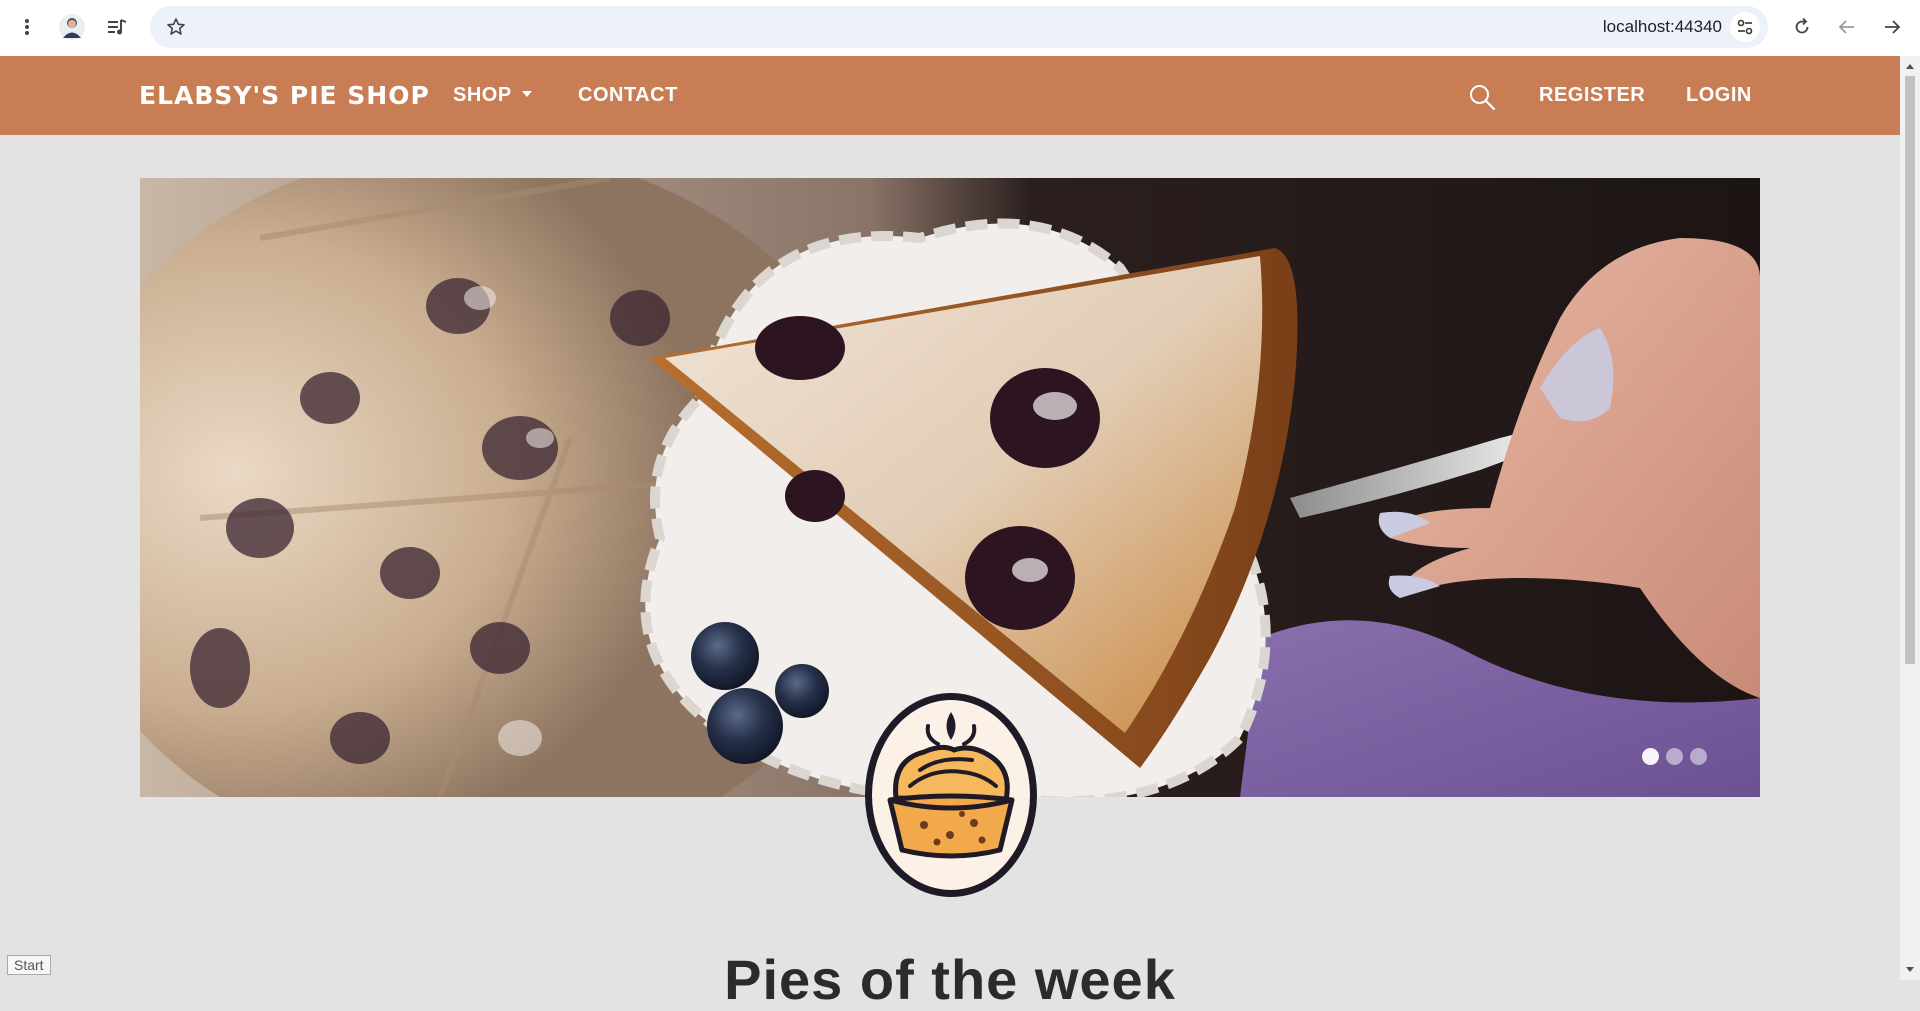  What do you see at coordinates (628, 95) in the screenshot?
I see `nav-contact-link: CONTACT` at bounding box center [628, 95].